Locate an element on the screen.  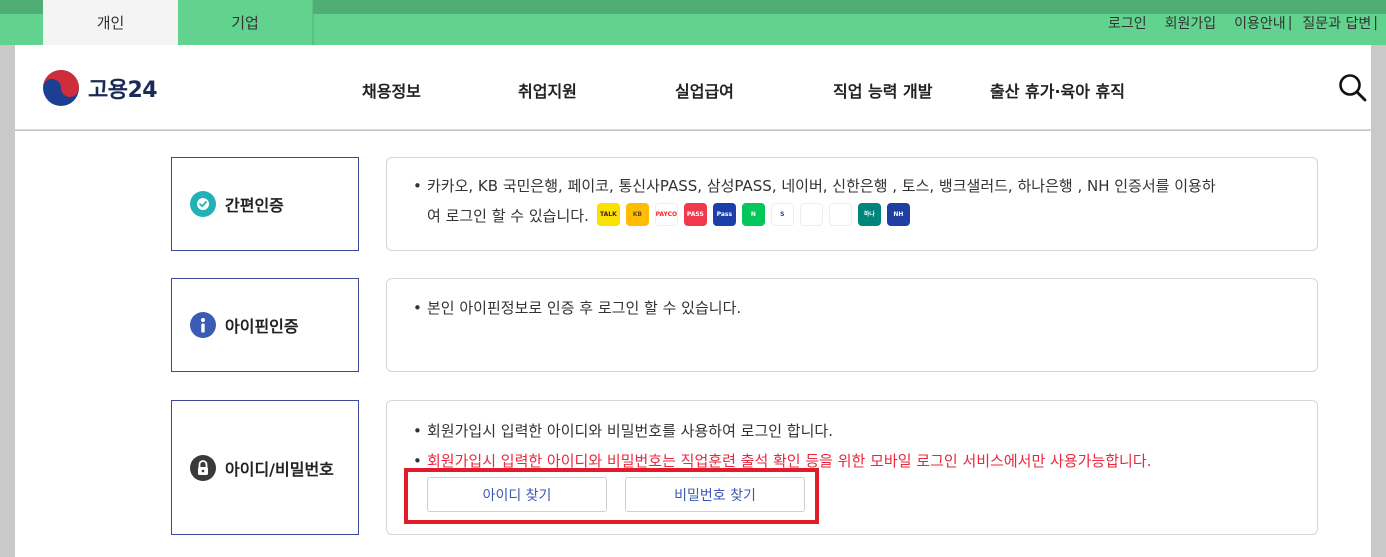
nav-employment-support: 취업지원 is located at coordinates (547, 90).